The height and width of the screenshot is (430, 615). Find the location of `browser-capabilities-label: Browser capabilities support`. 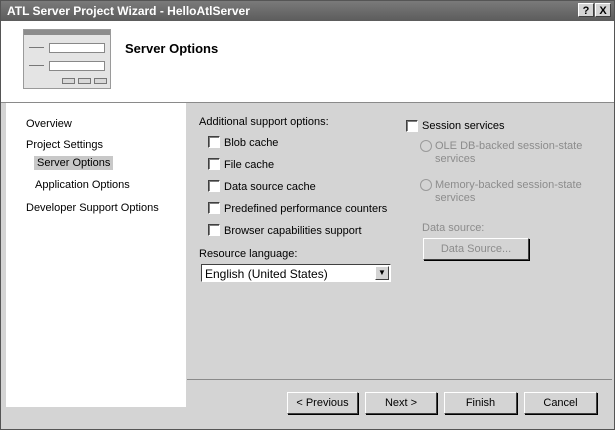

browser-capabilities-label: Browser capabilities support is located at coordinates (293, 231).